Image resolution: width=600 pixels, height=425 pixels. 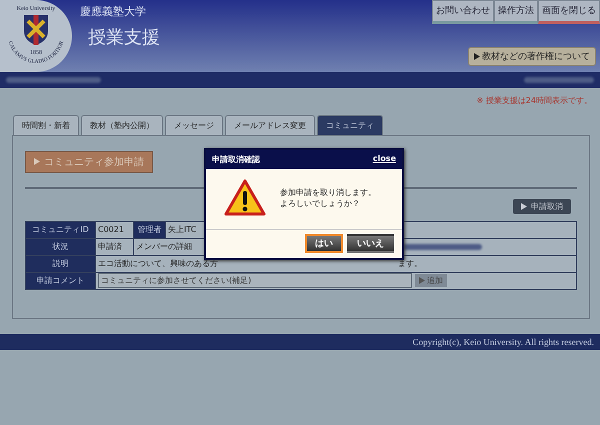 What do you see at coordinates (320, 204) in the screenshot?
I see `dialog-message: よろしいでしょうか？` at bounding box center [320, 204].